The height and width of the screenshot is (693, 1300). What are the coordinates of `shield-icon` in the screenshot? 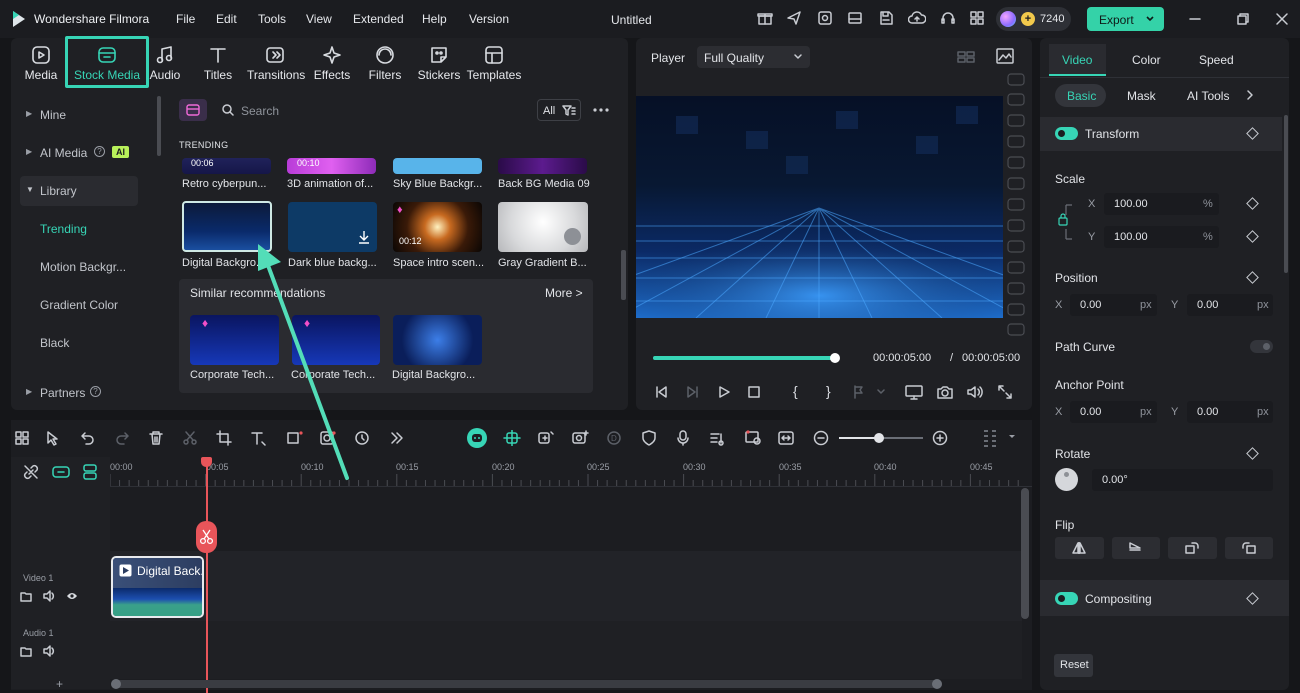 It's located at (649, 438).